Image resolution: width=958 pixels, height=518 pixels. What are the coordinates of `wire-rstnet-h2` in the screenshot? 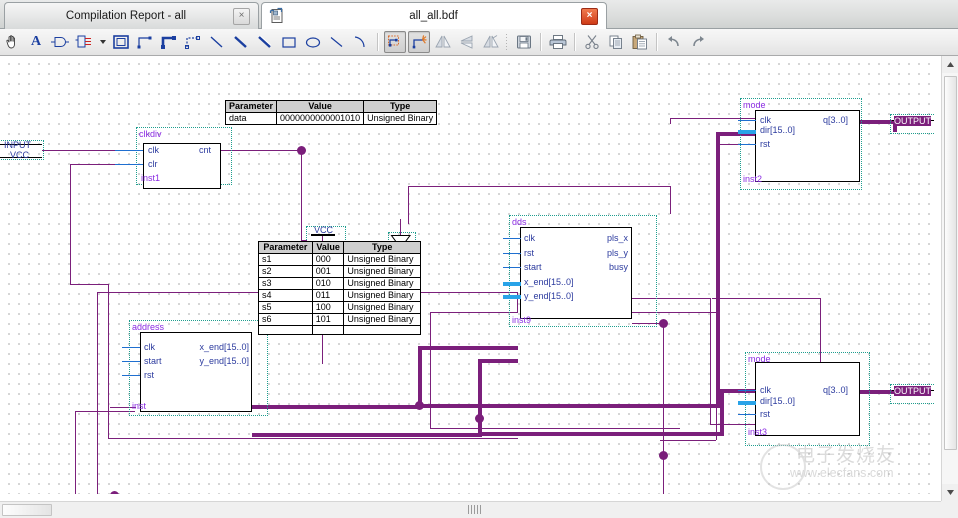 It's located at (313, 438).